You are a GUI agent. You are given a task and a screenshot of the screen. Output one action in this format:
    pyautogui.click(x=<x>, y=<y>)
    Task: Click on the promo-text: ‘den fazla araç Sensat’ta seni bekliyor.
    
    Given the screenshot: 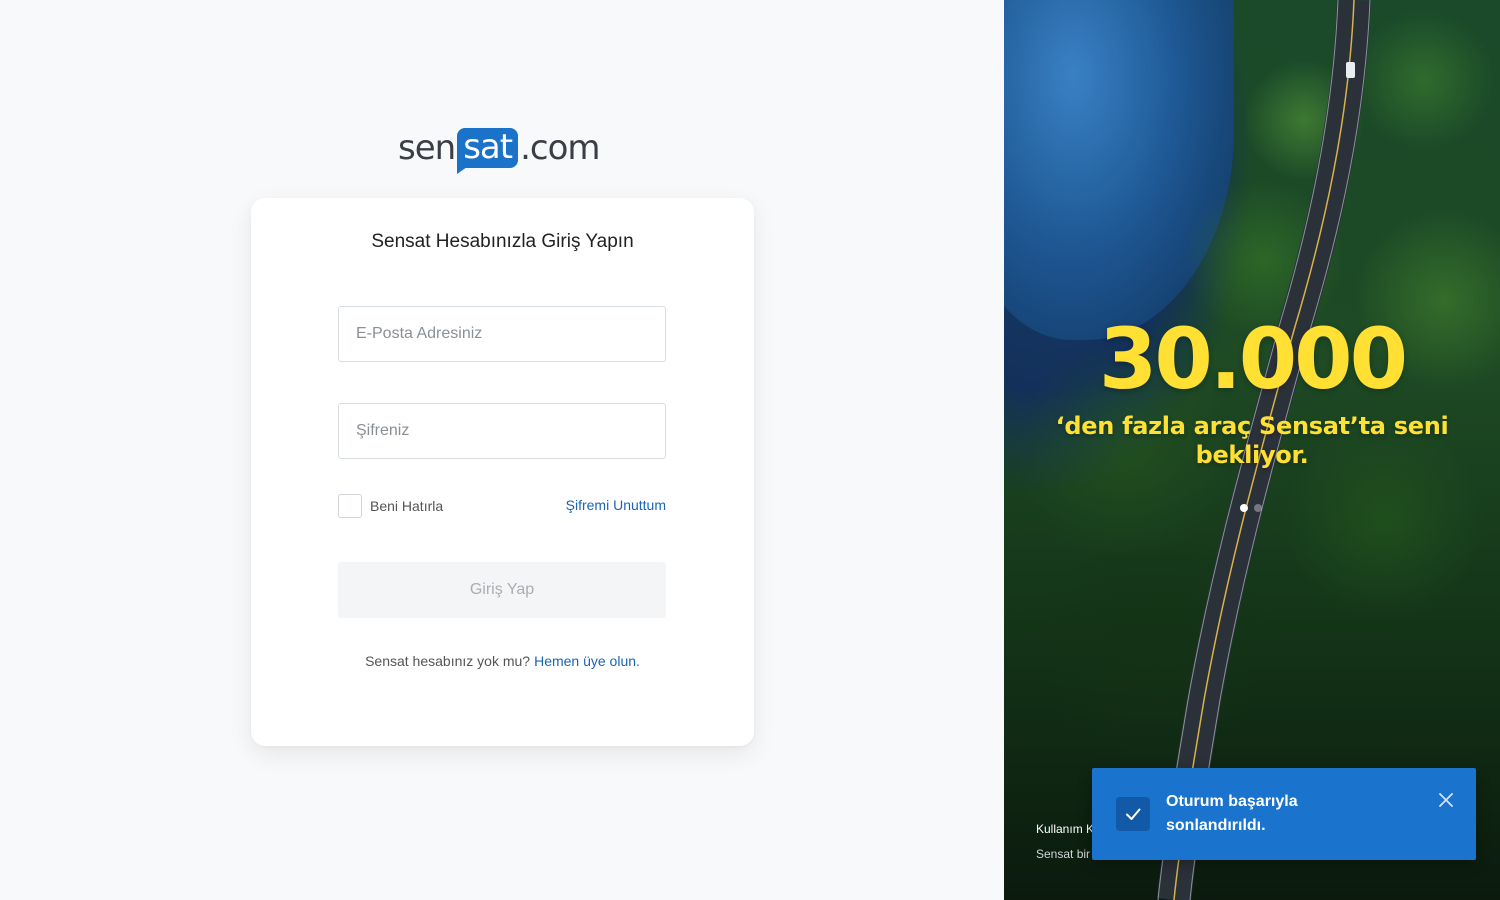 What is the action you would take?
    pyautogui.click(x=1252, y=440)
    